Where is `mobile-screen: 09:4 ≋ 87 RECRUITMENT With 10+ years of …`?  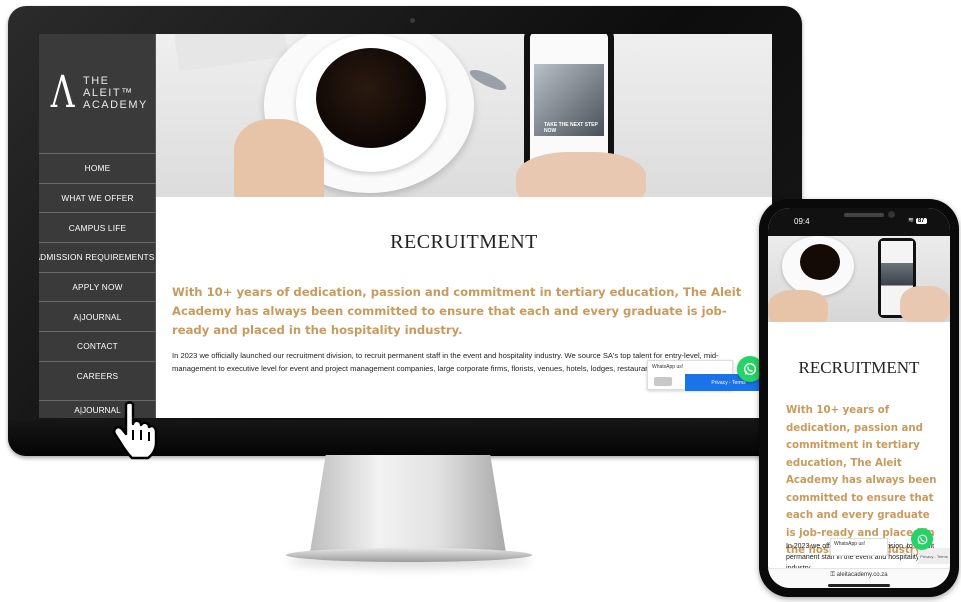
mobile-screen: 09:4 ≋ 87 RECRUITMENT With 10+ years of … is located at coordinates (859, 398).